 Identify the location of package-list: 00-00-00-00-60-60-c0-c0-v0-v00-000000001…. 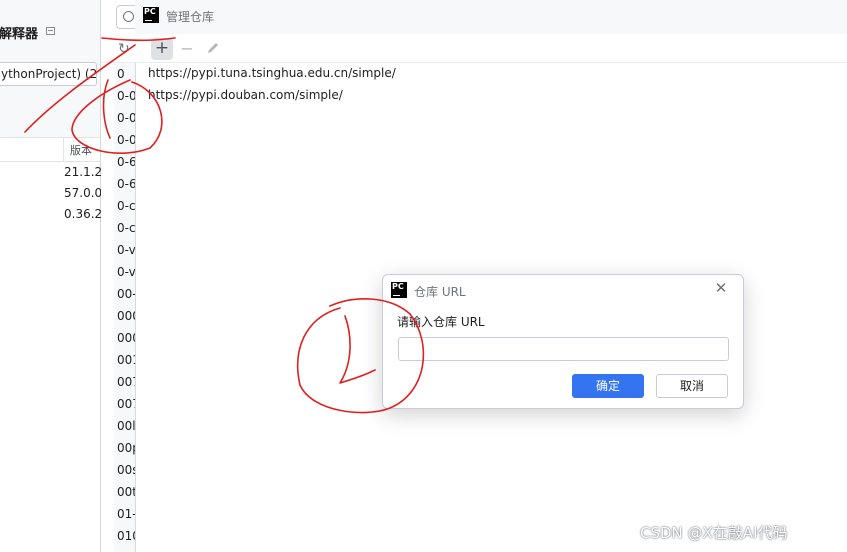
(125, 307).